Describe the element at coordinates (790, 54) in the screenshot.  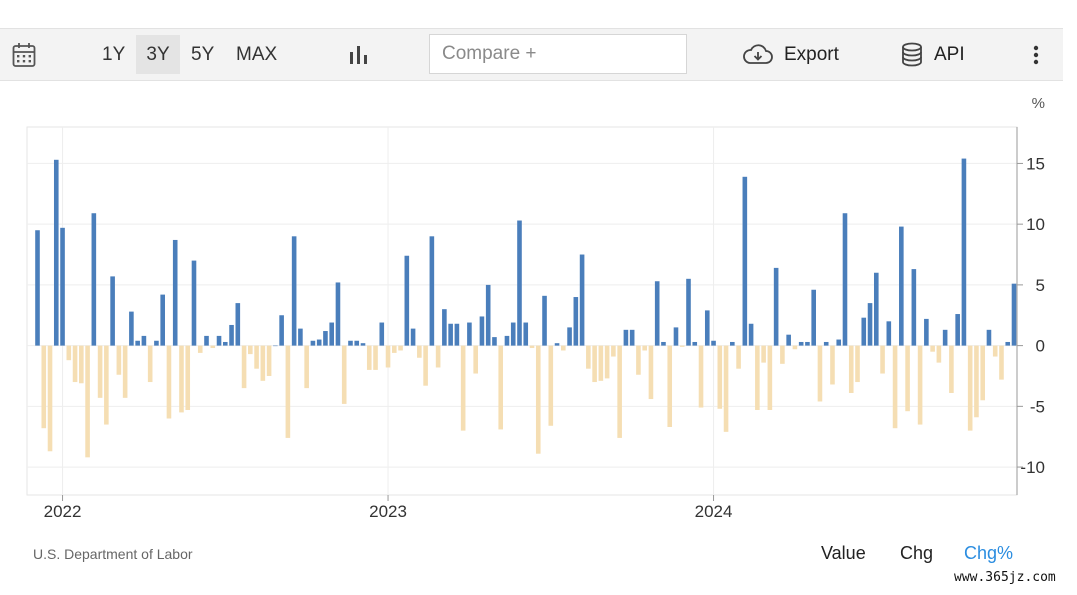
I see `export-button: Export` at that location.